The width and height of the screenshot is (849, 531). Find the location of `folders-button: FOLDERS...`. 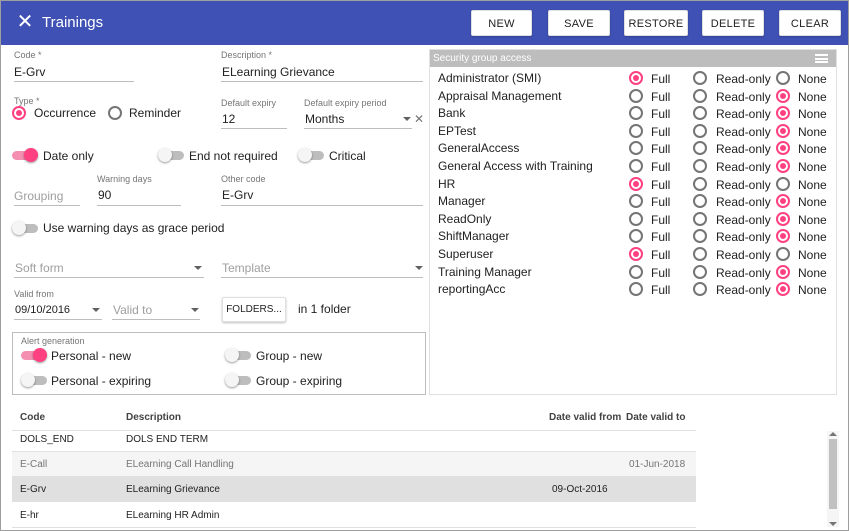

folders-button: FOLDERS... is located at coordinates (254, 309).